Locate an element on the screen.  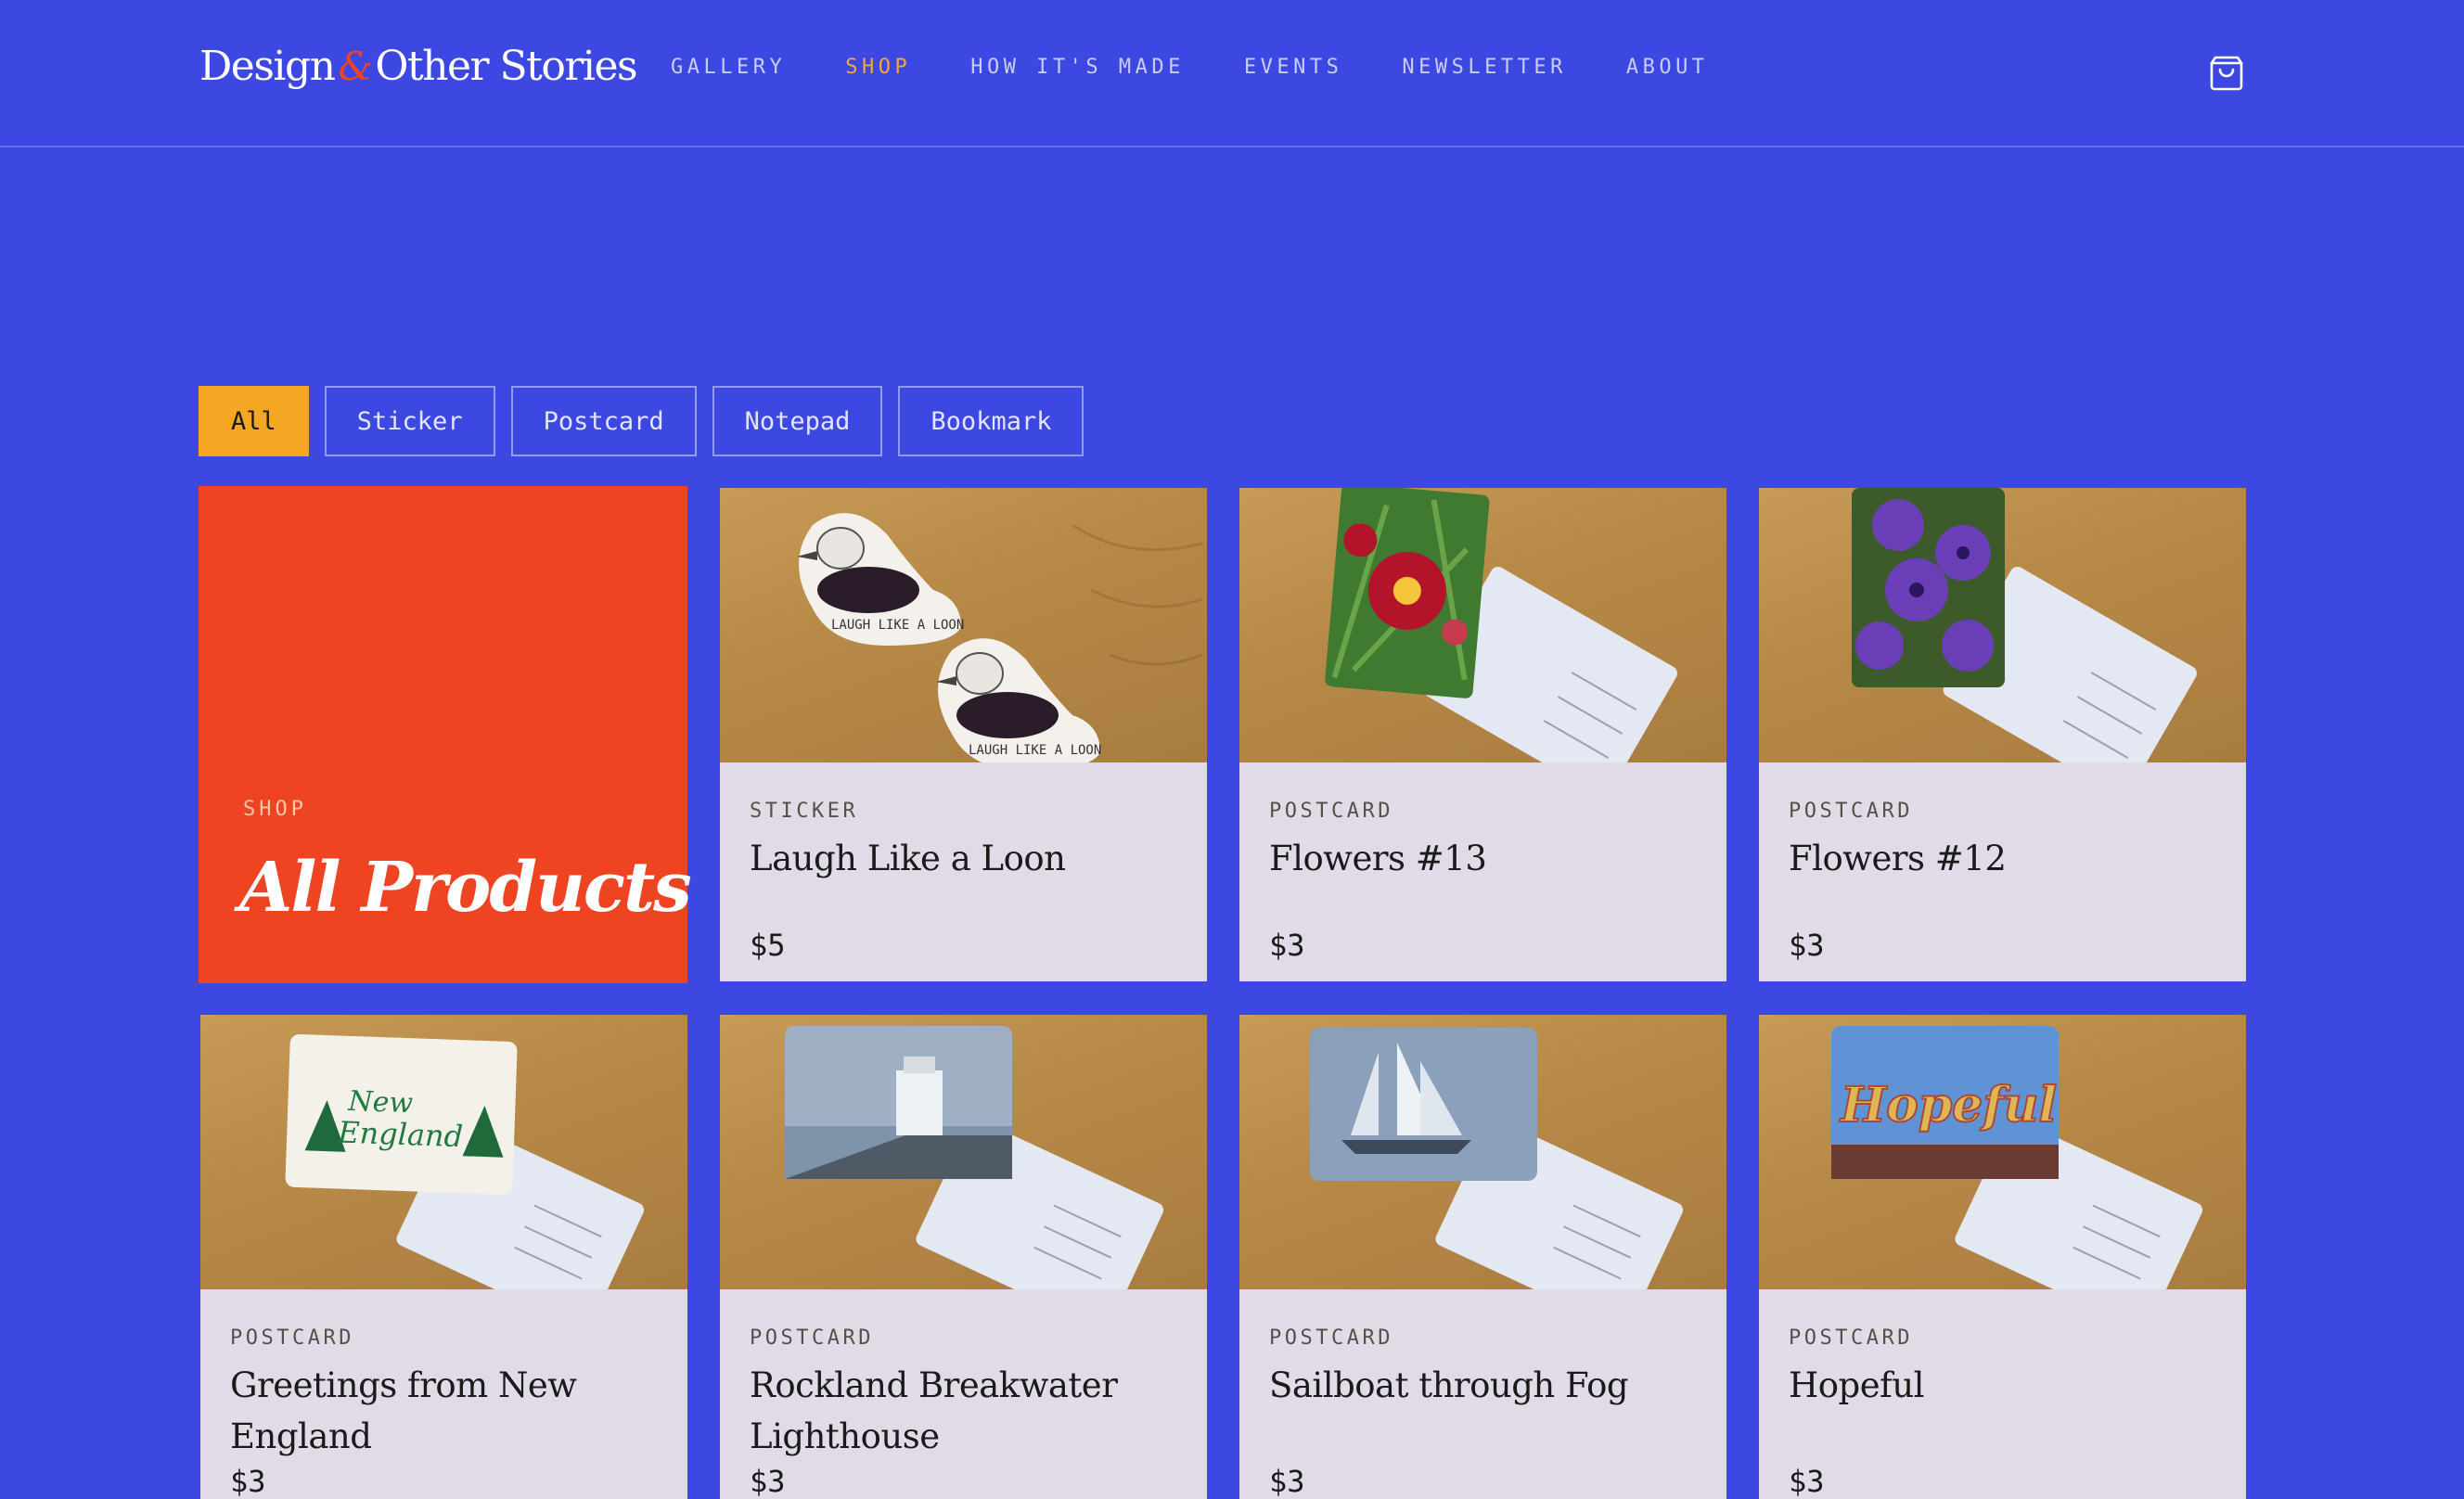
loon-stickers-image: LAUGH LIKE A LOON LAUGH LIKE A LOON is located at coordinates (963, 625).